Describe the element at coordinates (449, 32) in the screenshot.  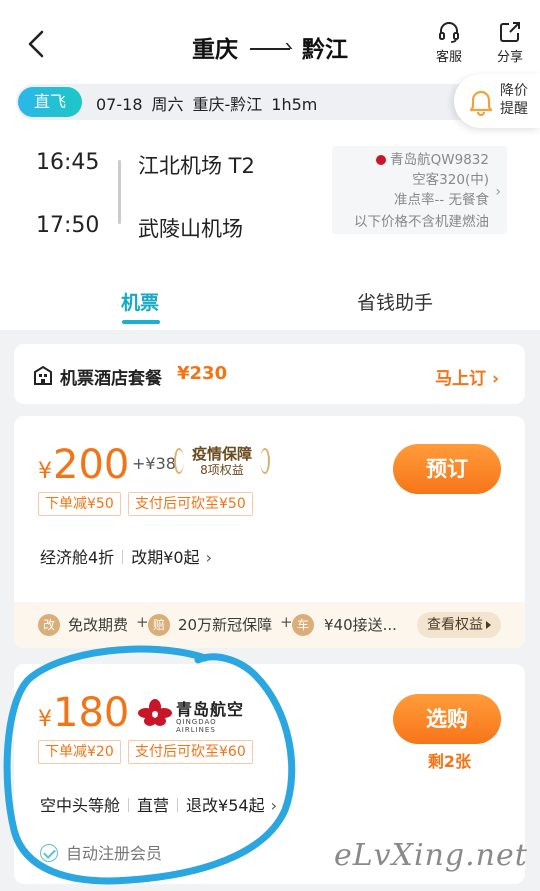
I see `headset-icon` at that location.